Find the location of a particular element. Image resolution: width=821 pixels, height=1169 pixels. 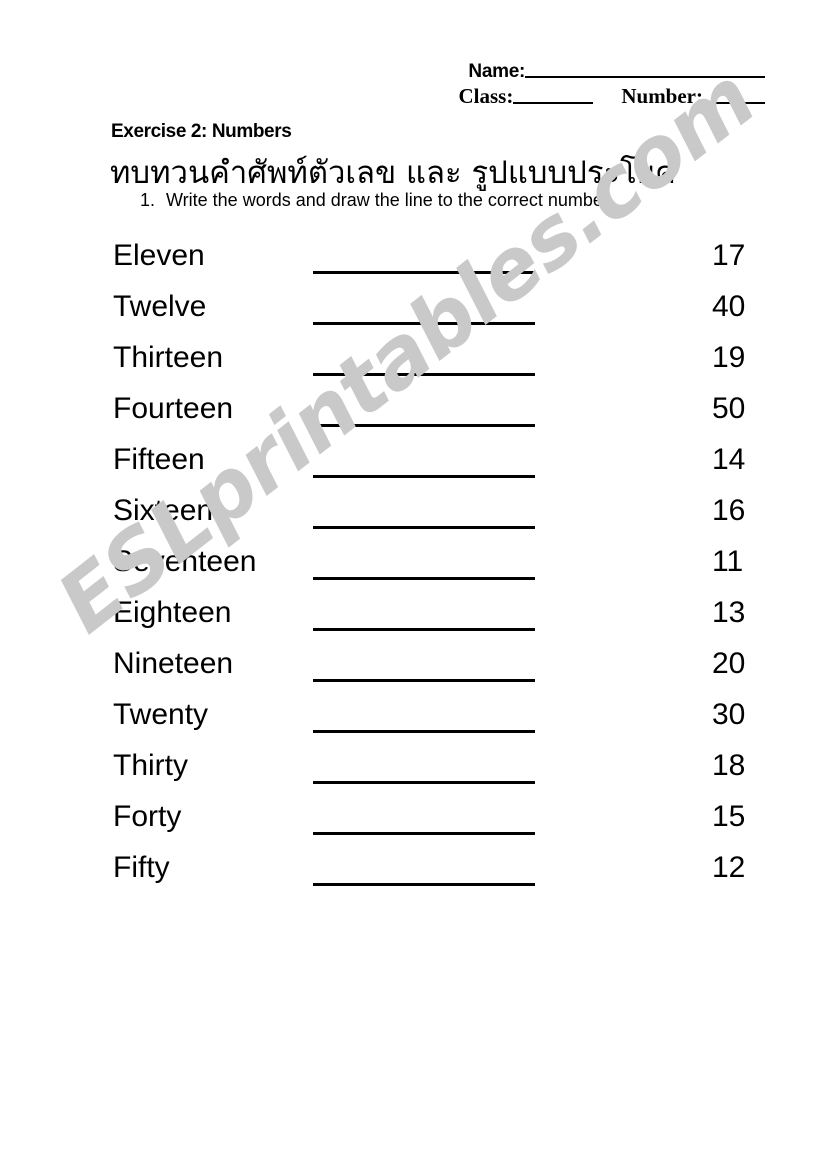

number-label: 12 is located at coordinates (729, 867).